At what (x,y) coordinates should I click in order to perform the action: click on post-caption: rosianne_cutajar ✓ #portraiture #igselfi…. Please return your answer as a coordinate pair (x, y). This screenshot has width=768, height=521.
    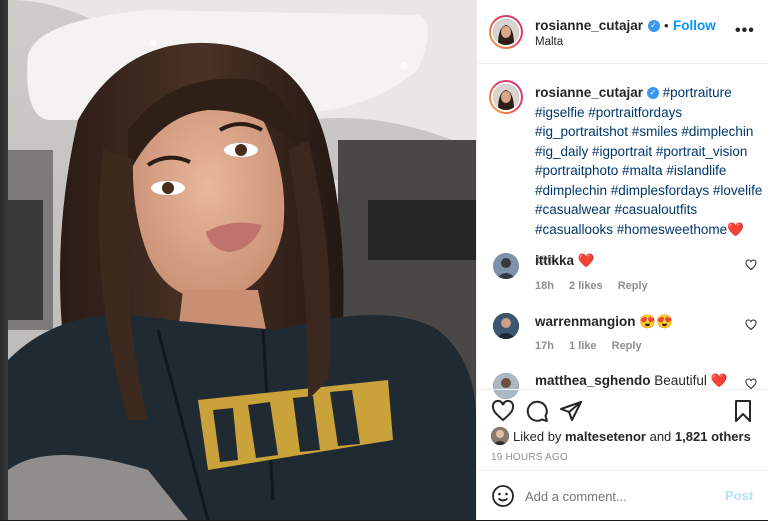
    Looking at the image, I should click on (649, 177).